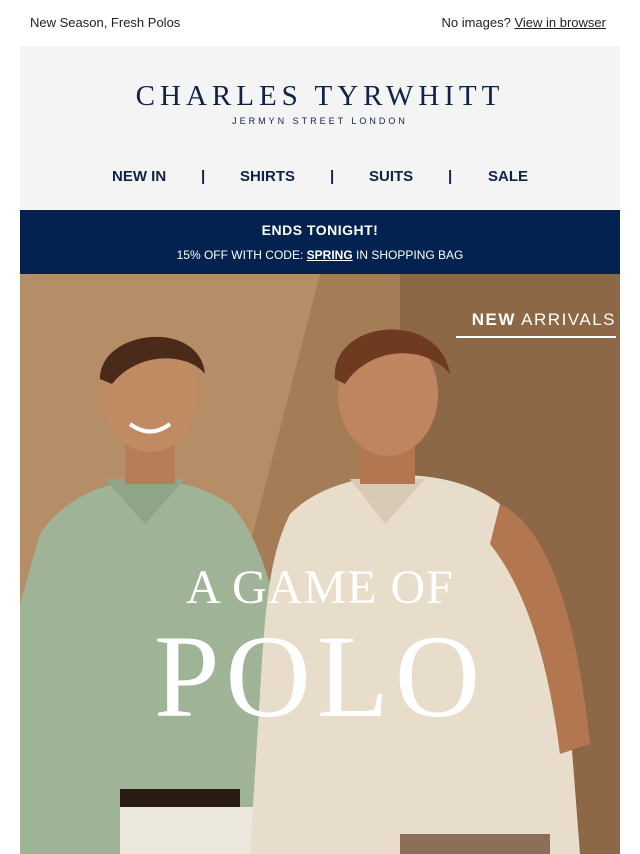 The width and height of the screenshot is (640, 854). I want to click on hero-title: POLO, so click(320, 676).